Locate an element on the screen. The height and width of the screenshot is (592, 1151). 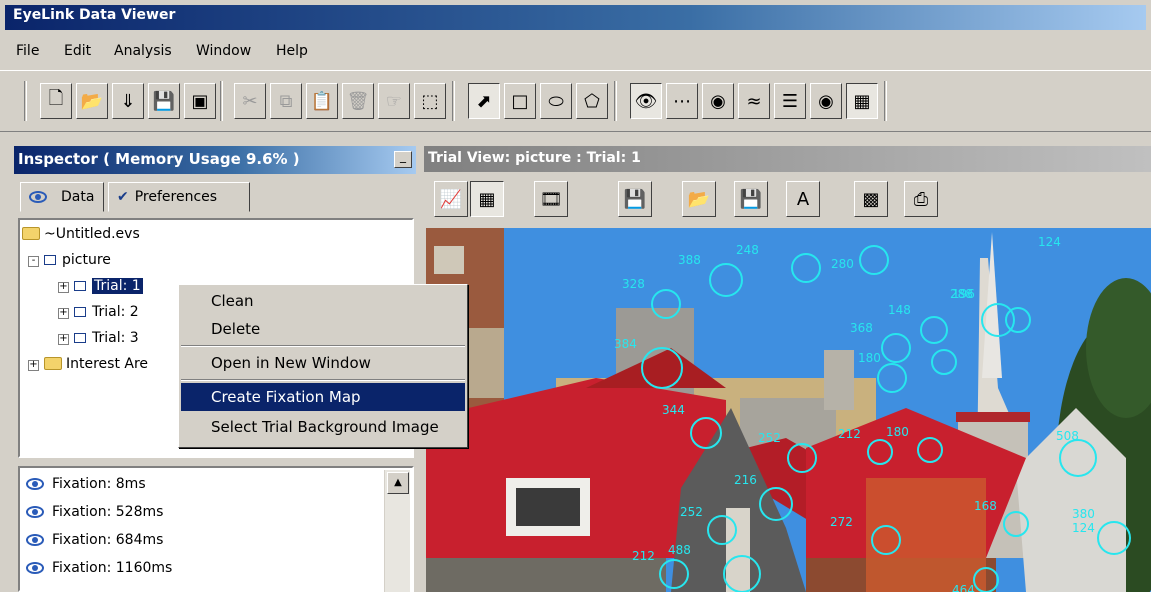
list-item: Fixation: 684ms is located at coordinates (94, 540).